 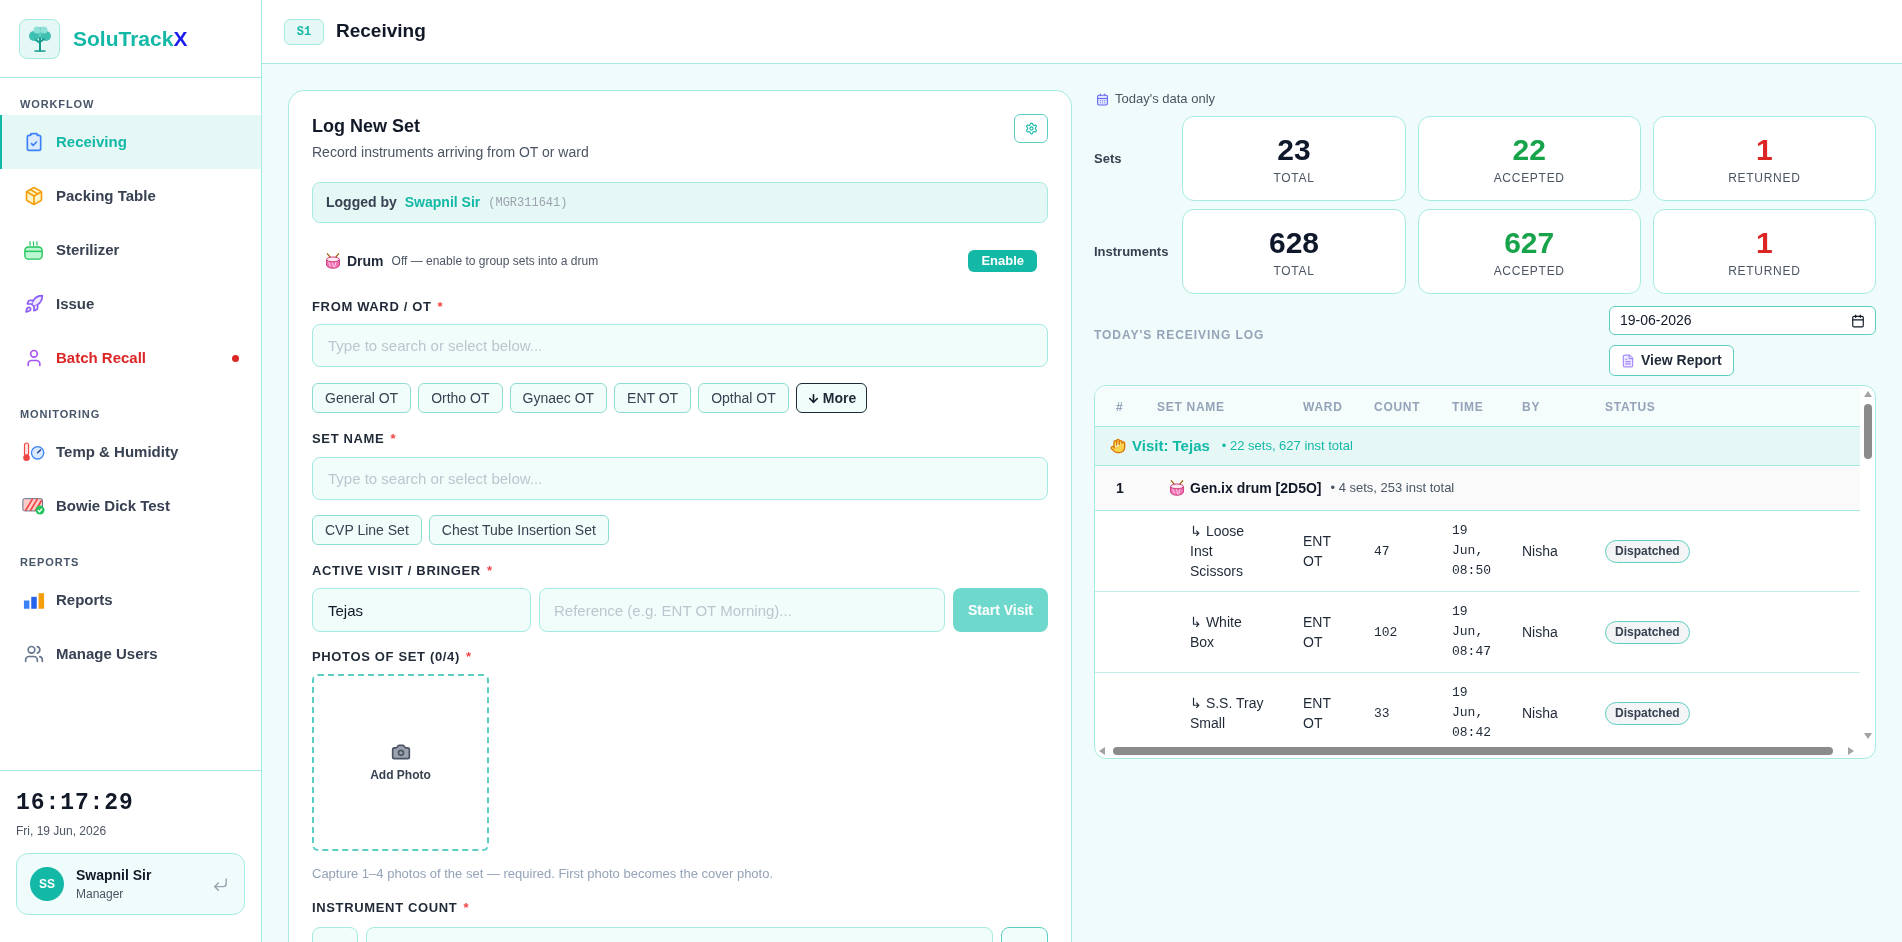 What do you see at coordinates (60, 414) in the screenshot?
I see `section-heading: MONITORING` at bounding box center [60, 414].